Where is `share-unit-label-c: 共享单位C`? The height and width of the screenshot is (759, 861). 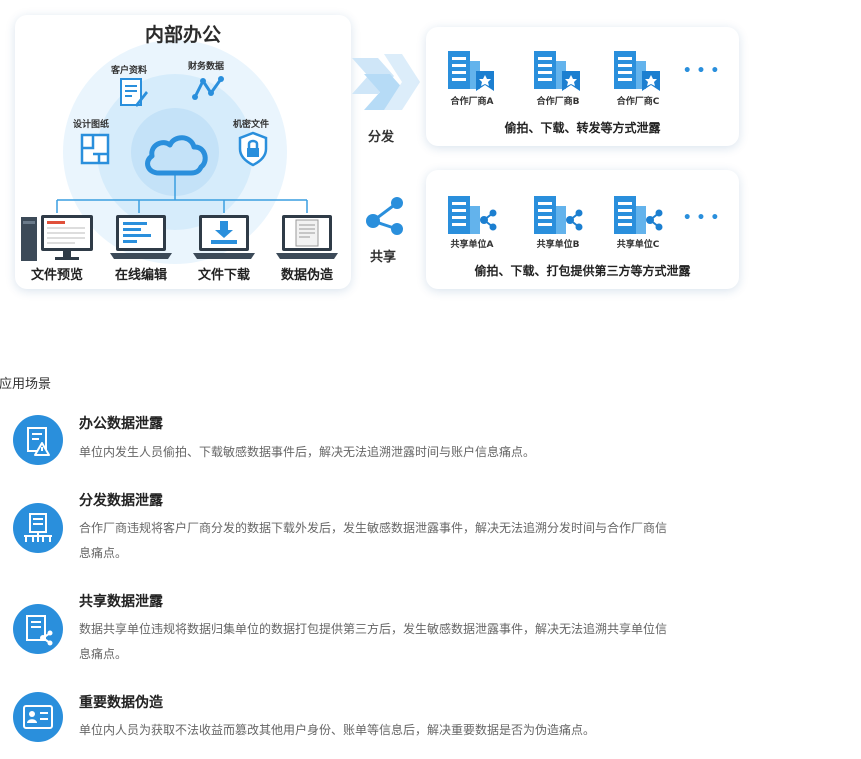
share-unit-label-c: 共享单位C is located at coordinates (638, 245).